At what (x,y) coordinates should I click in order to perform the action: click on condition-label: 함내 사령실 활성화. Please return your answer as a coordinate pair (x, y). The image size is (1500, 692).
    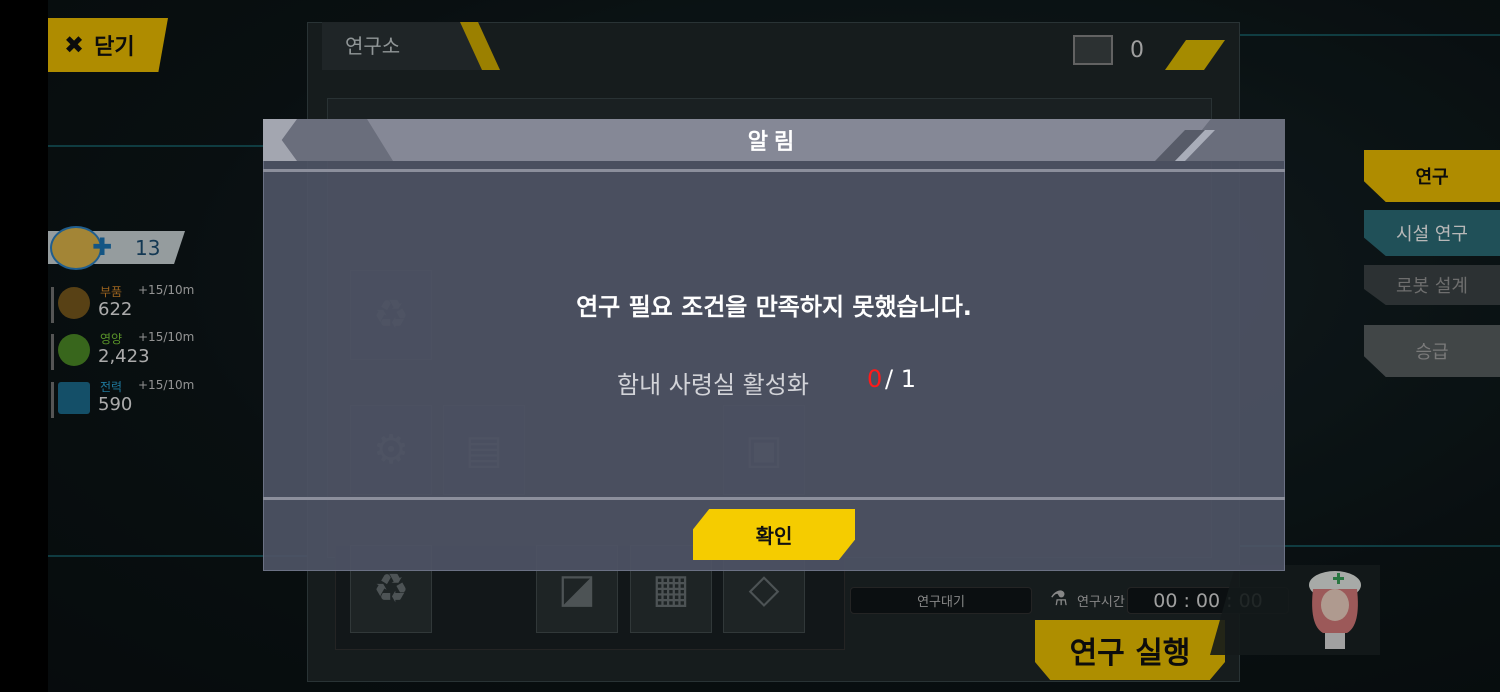
    Looking at the image, I should click on (713, 385).